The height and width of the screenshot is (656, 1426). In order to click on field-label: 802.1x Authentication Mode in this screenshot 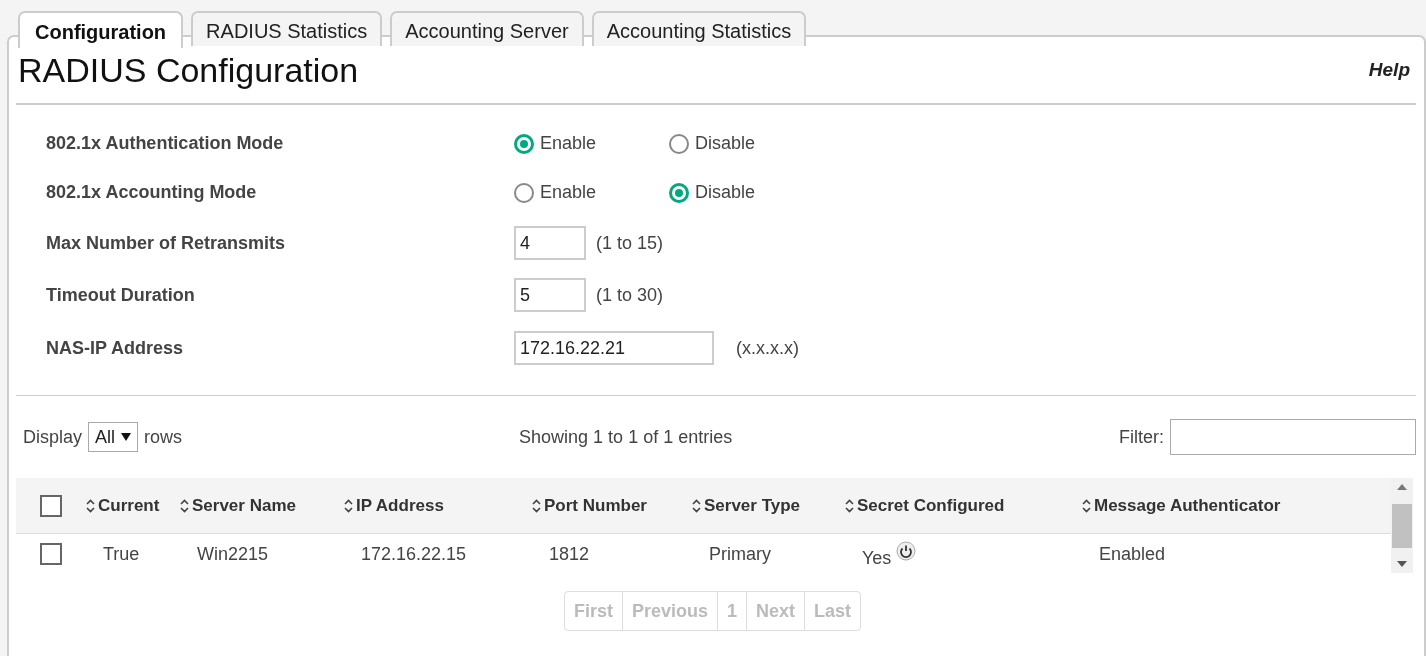, I will do `click(165, 143)`.